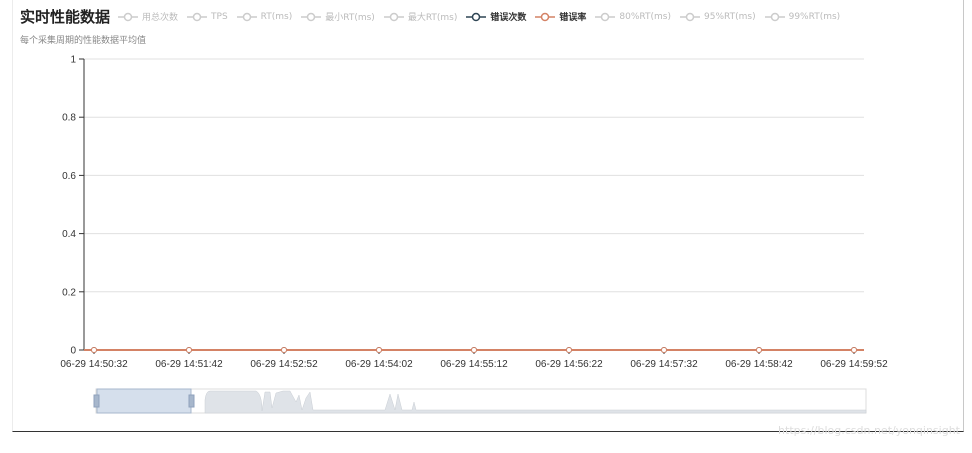  Describe the element at coordinates (854, 364) in the screenshot. I see `x-tick-label: 06-29 14:59:52` at that location.